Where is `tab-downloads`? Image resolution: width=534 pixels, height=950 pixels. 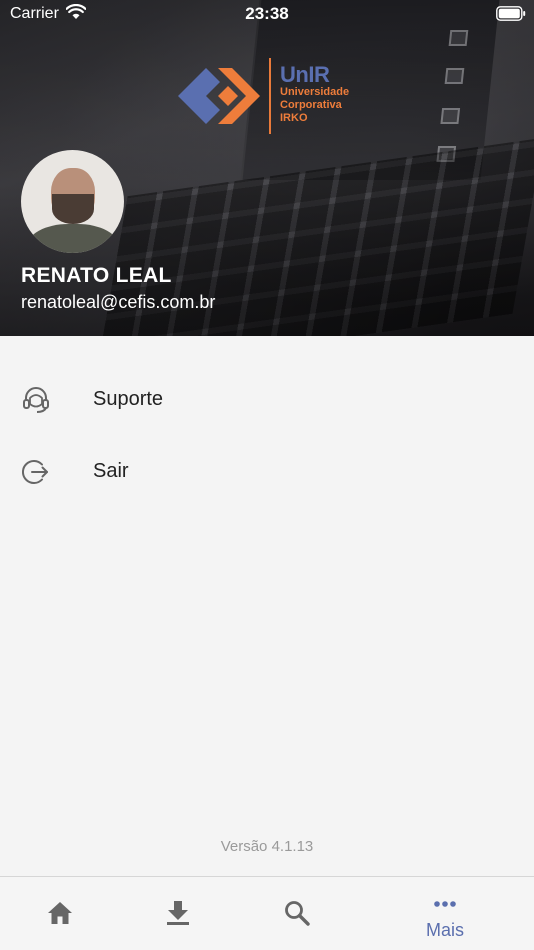 tab-downloads is located at coordinates (178, 913).